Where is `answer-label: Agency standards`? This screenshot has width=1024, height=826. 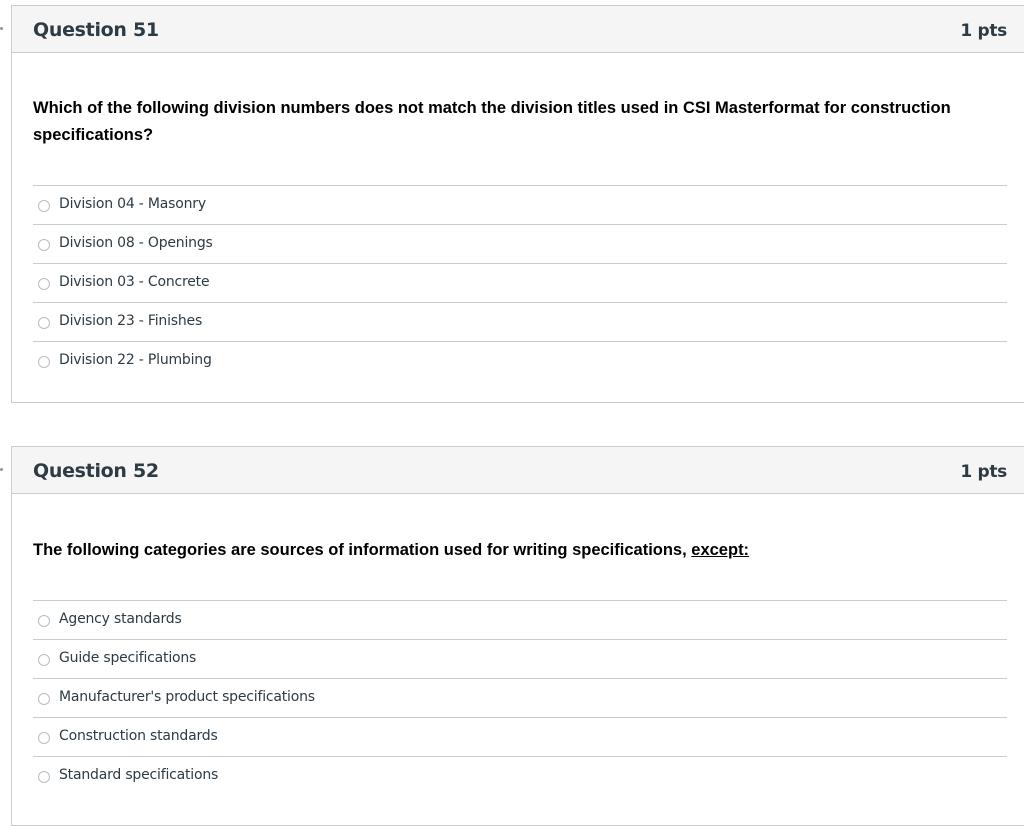
answer-label: Agency standards is located at coordinates (120, 619).